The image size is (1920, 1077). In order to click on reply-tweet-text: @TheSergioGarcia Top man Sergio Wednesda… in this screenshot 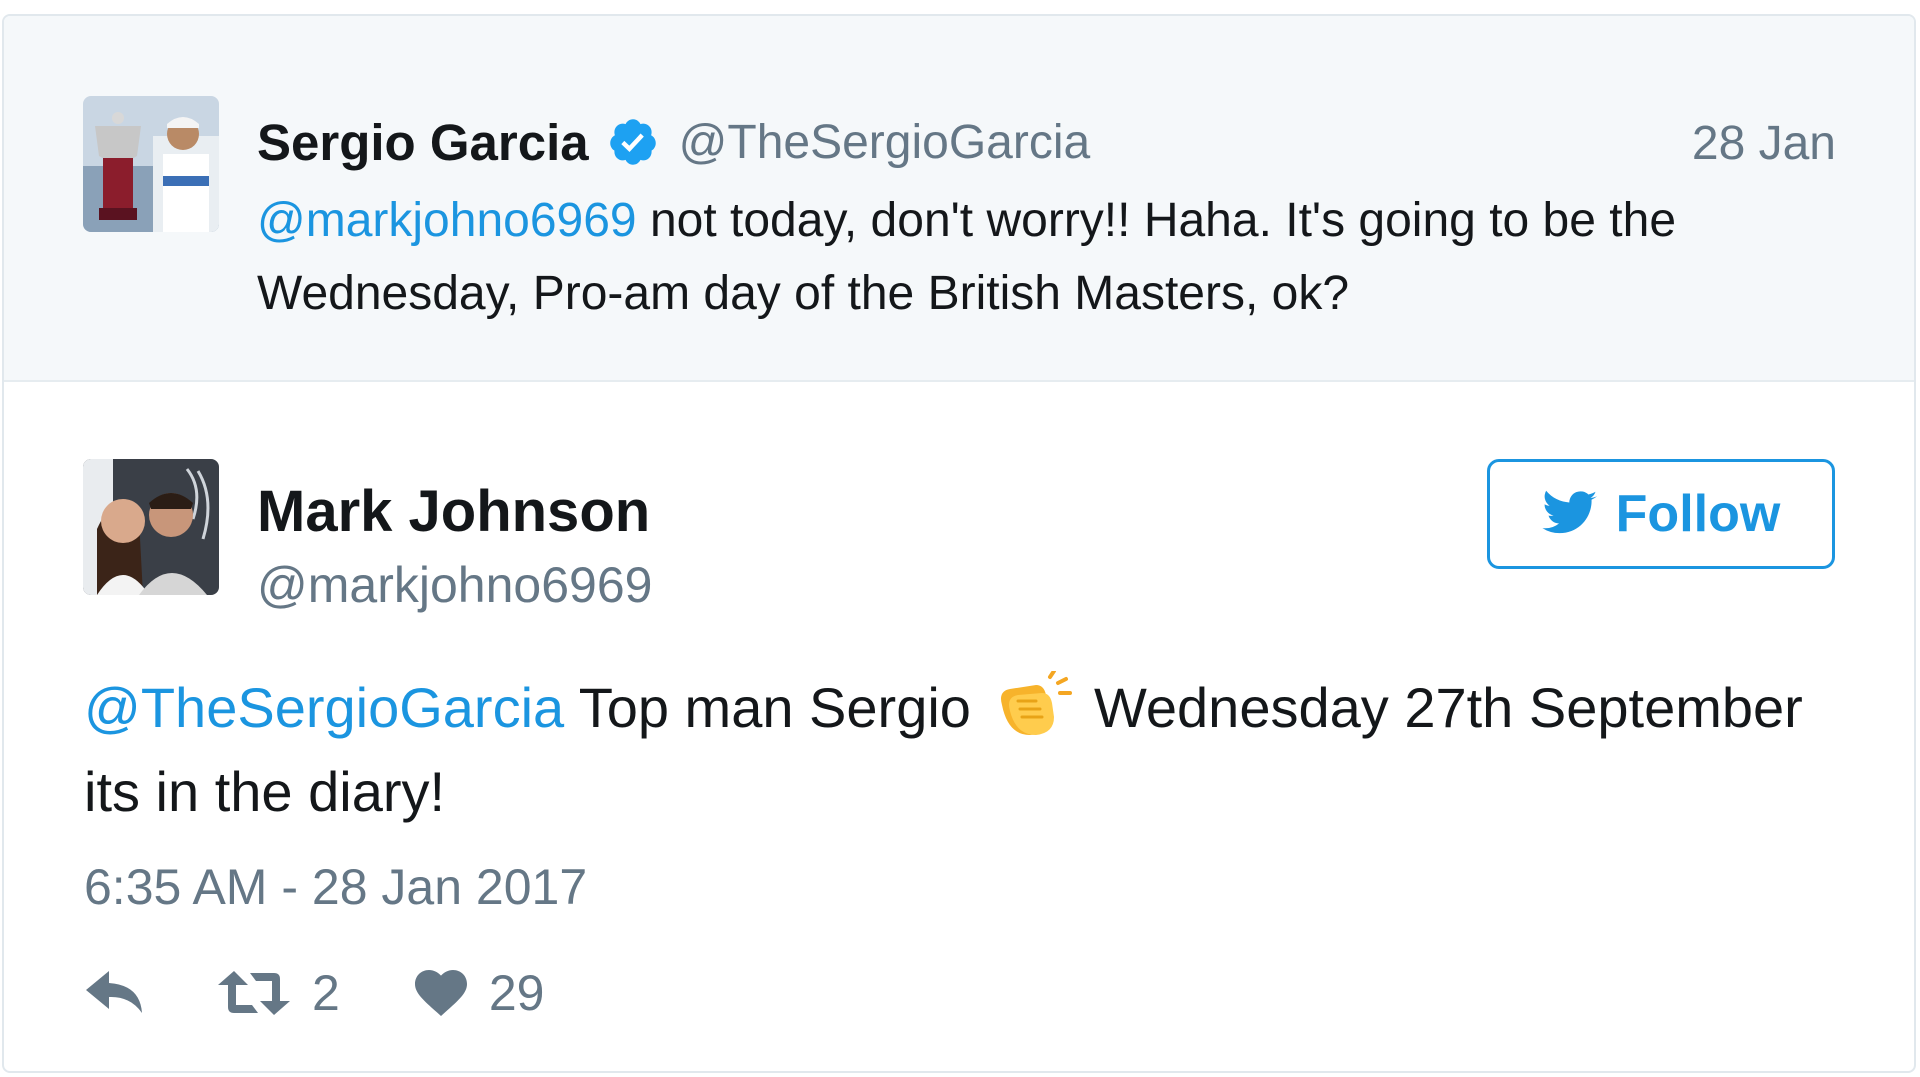, I will do `click(964, 750)`.